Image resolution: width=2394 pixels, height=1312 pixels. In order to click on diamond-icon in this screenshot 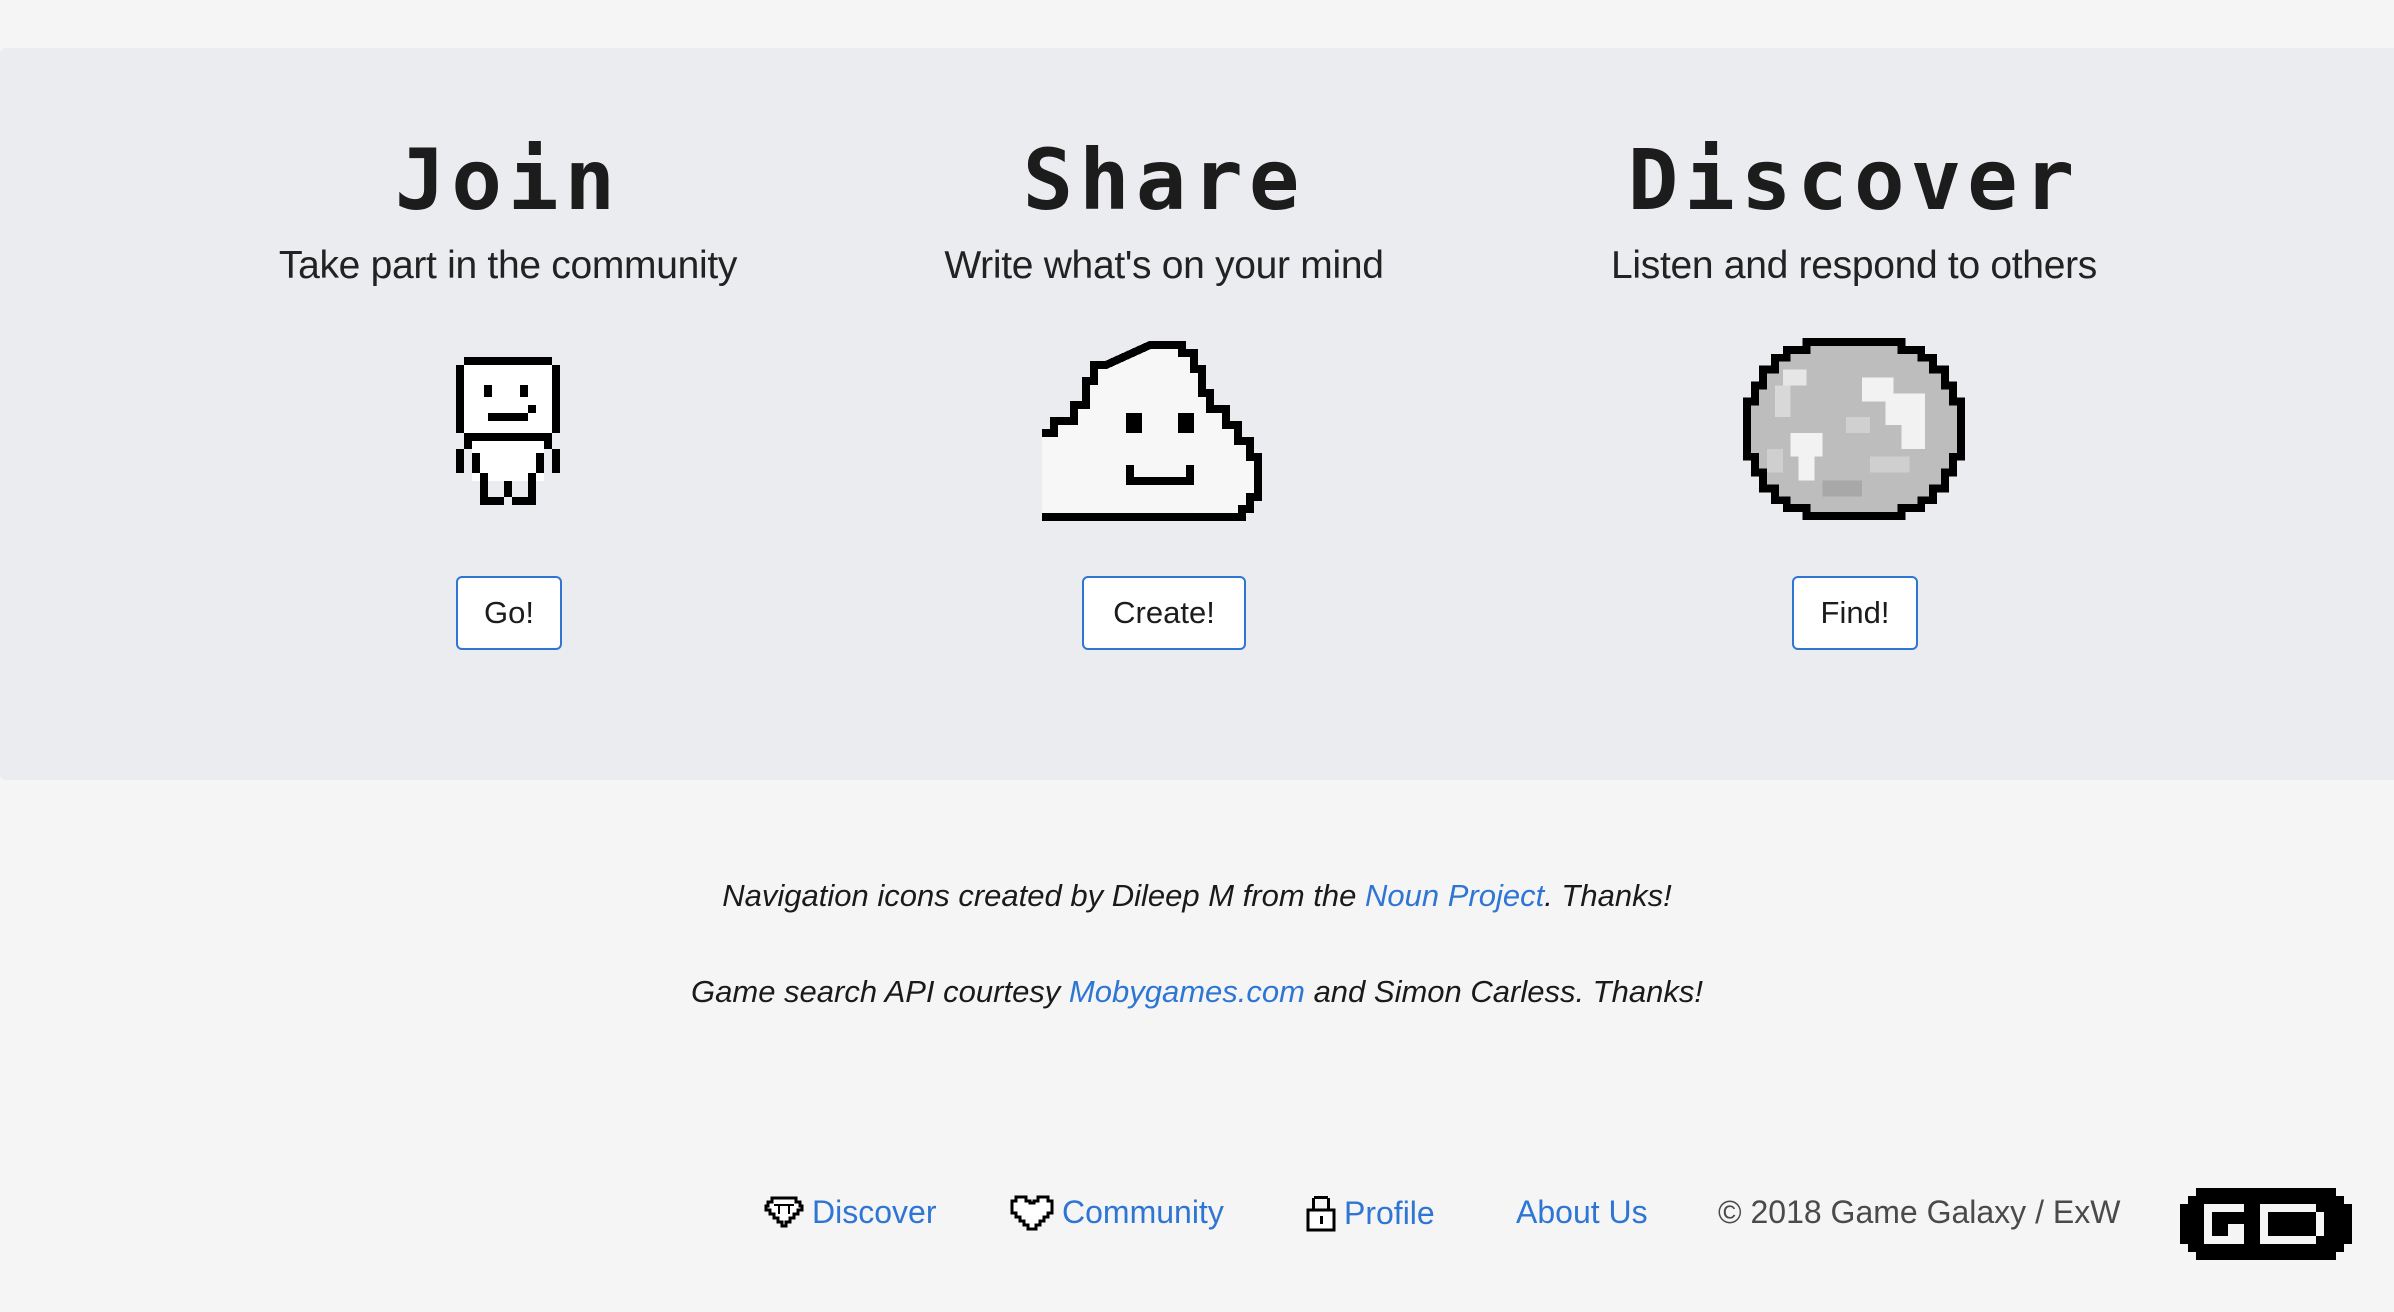, I will do `click(784, 1211)`.